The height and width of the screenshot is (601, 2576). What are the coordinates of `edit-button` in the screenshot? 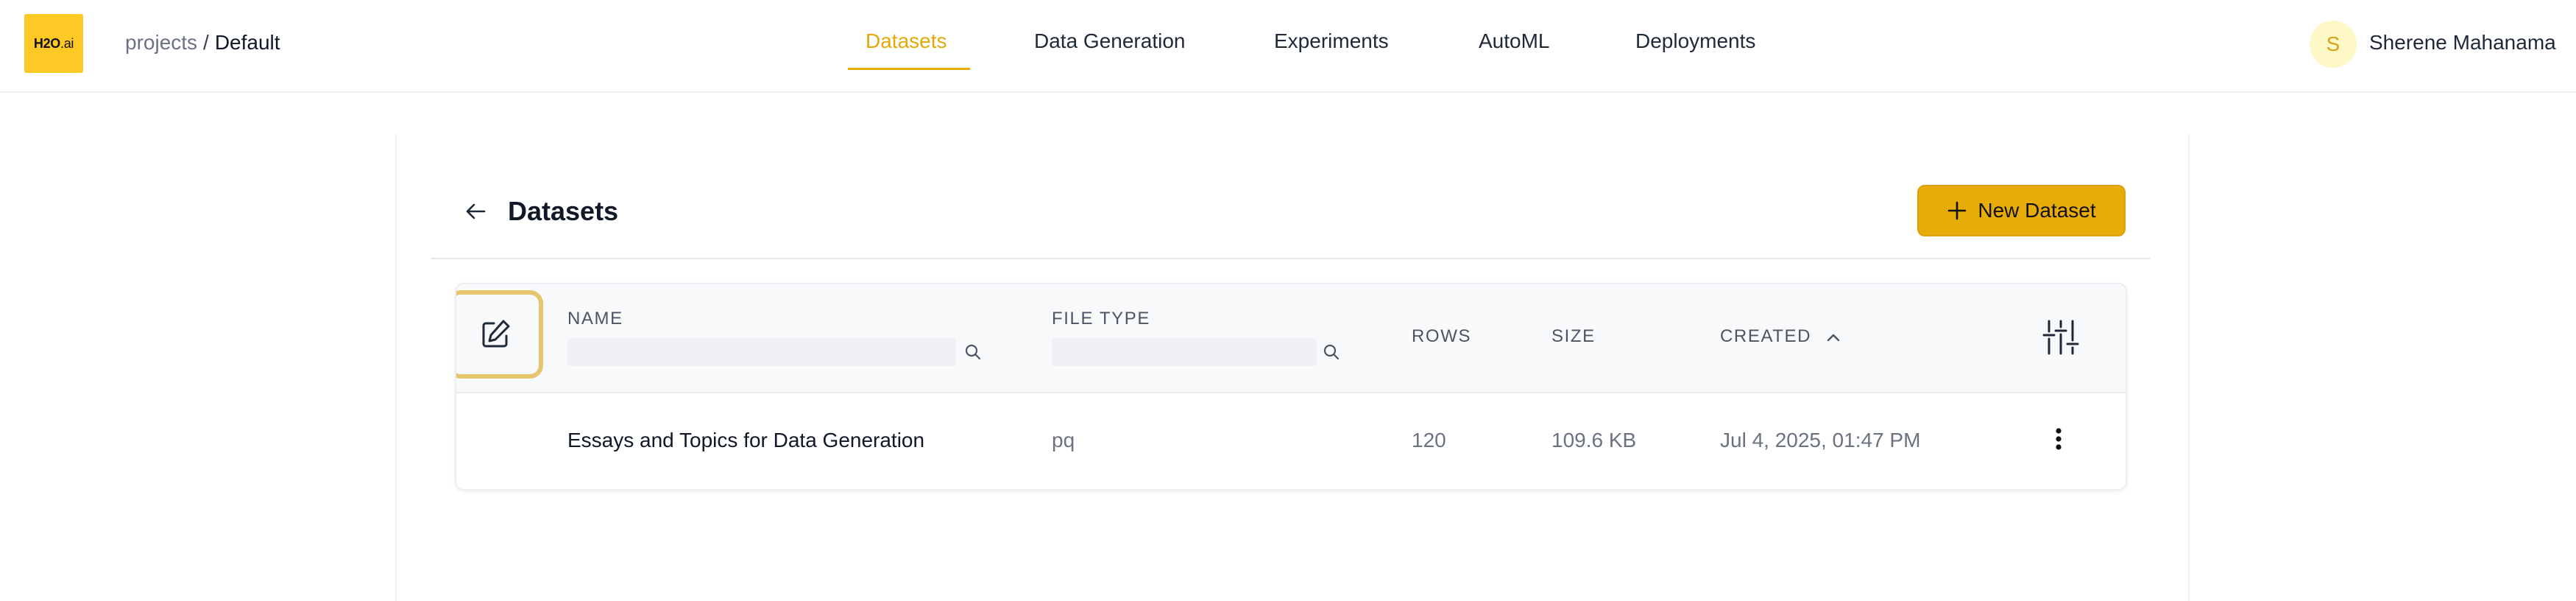 It's located at (500, 334).